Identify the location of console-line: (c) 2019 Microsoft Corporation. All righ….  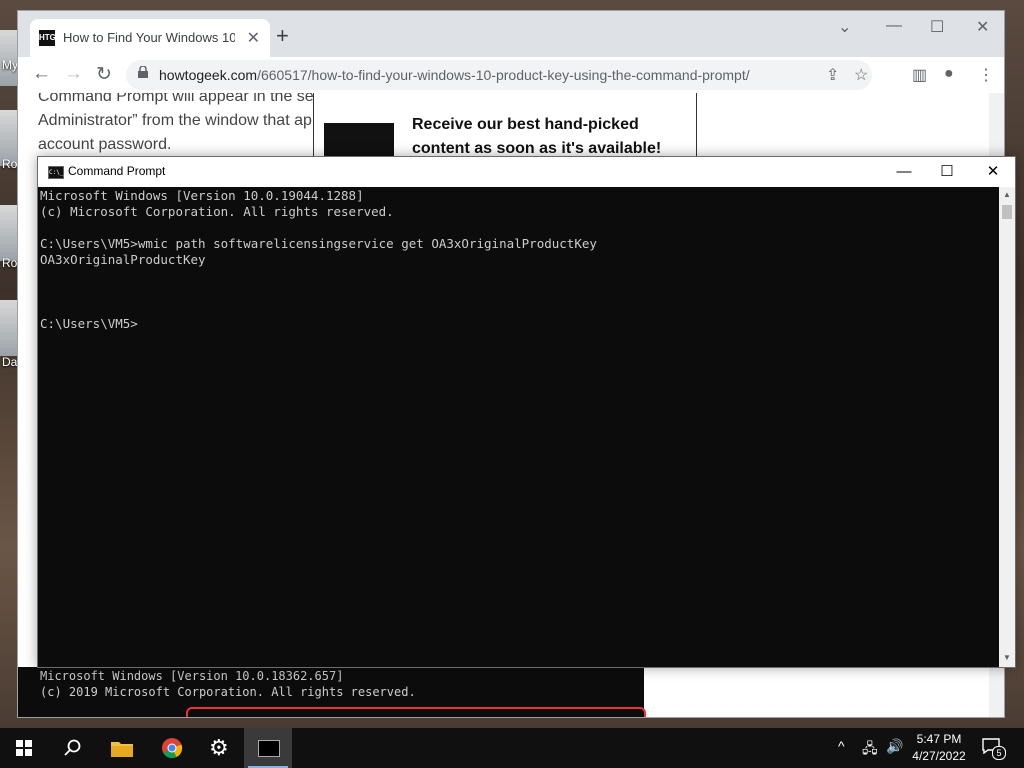
(228, 692).